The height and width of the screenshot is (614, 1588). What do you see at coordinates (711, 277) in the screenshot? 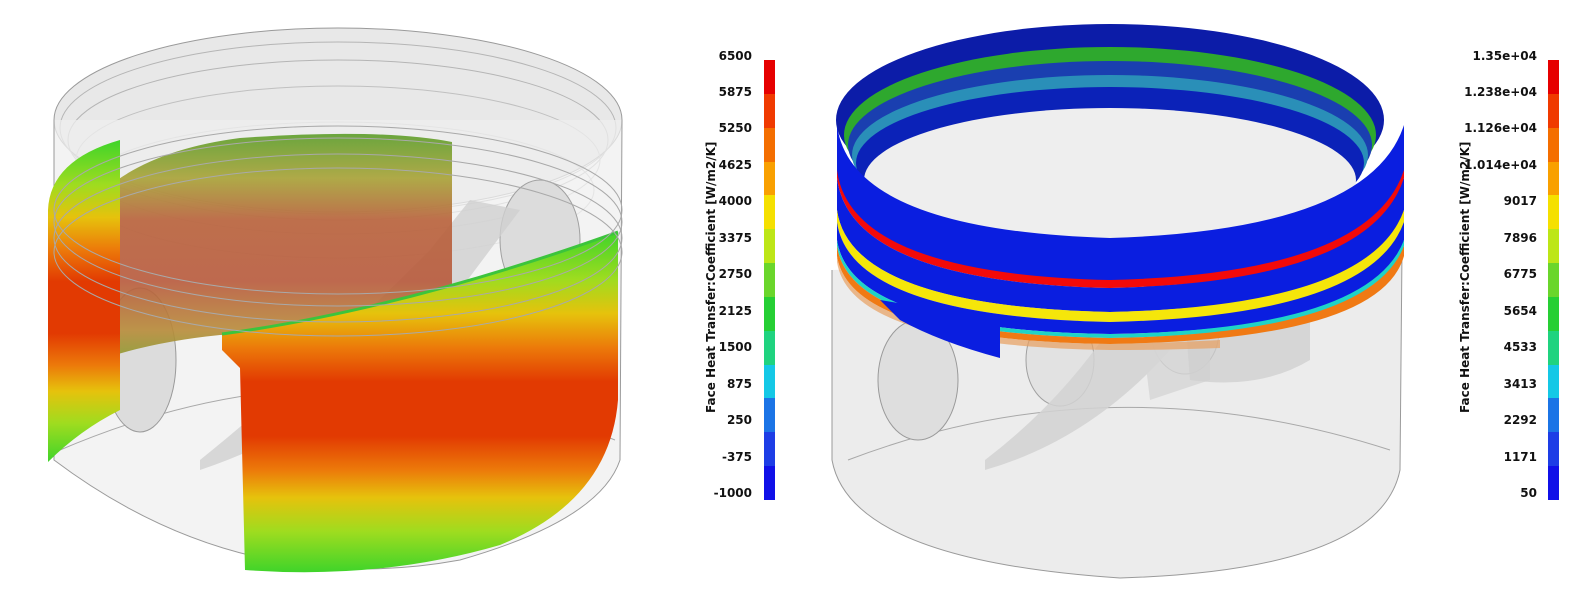
I see `legend-title-left: Face Heat Transfer:Coefficient [W/m2/K]` at bounding box center [711, 277].